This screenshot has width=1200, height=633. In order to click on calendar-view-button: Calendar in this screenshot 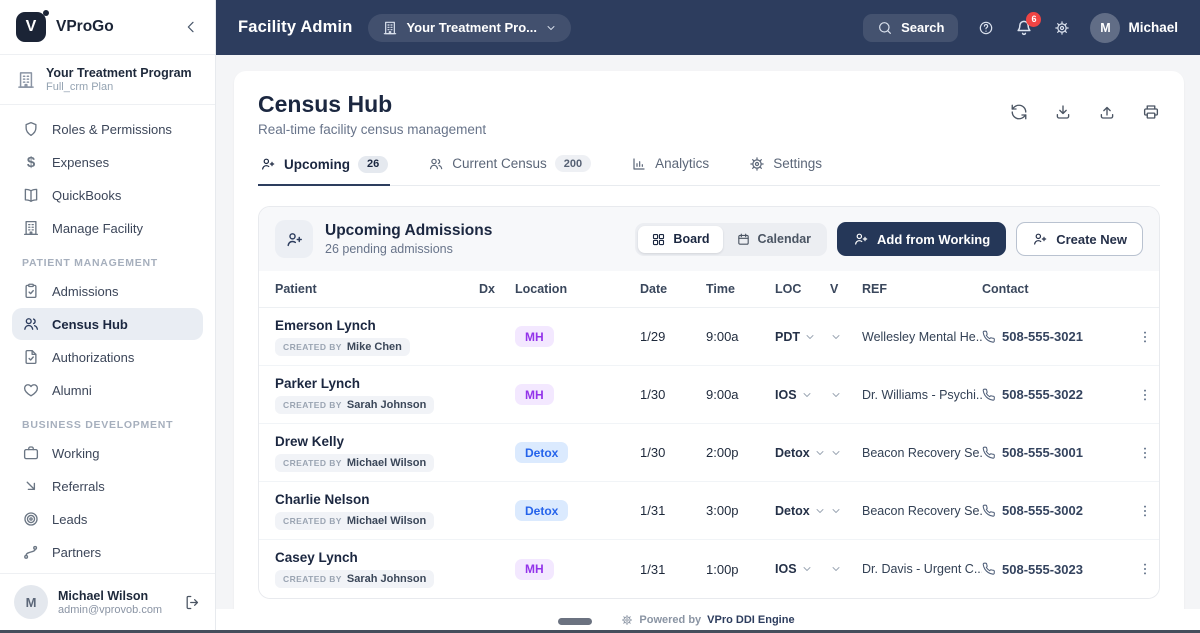, I will do `click(774, 239)`.